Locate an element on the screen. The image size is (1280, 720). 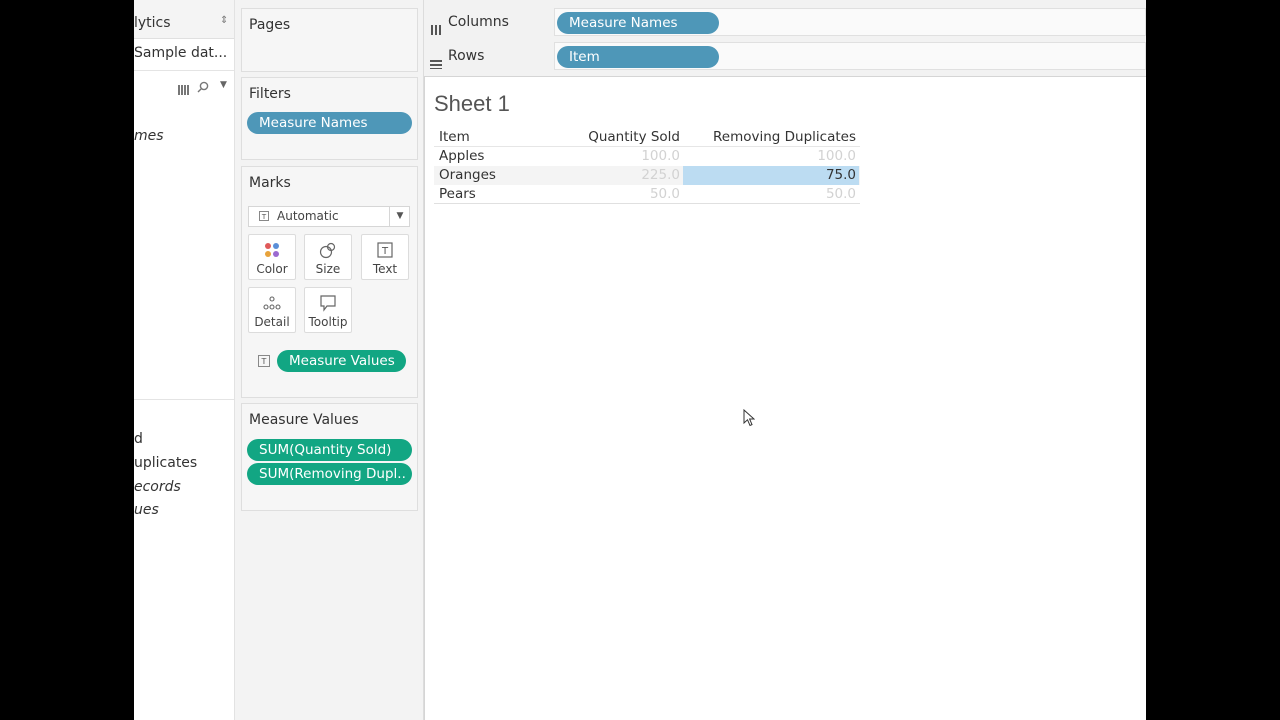
marks-tooltip-button: Tooltip is located at coordinates (328, 310).